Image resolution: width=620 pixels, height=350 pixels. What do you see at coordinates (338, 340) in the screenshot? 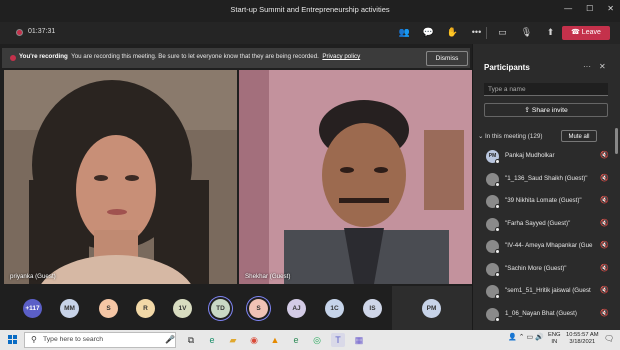
I see `teams-icon: T` at bounding box center [338, 340].